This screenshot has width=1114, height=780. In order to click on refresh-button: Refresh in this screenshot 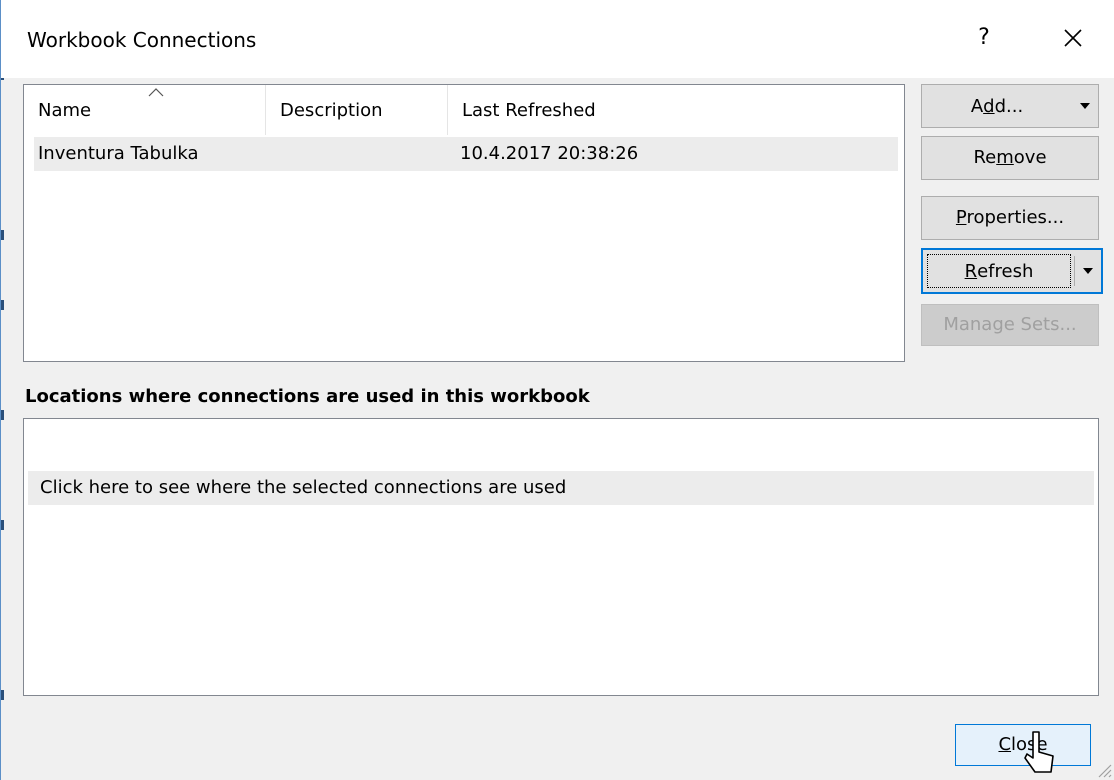, I will do `click(1012, 271)`.